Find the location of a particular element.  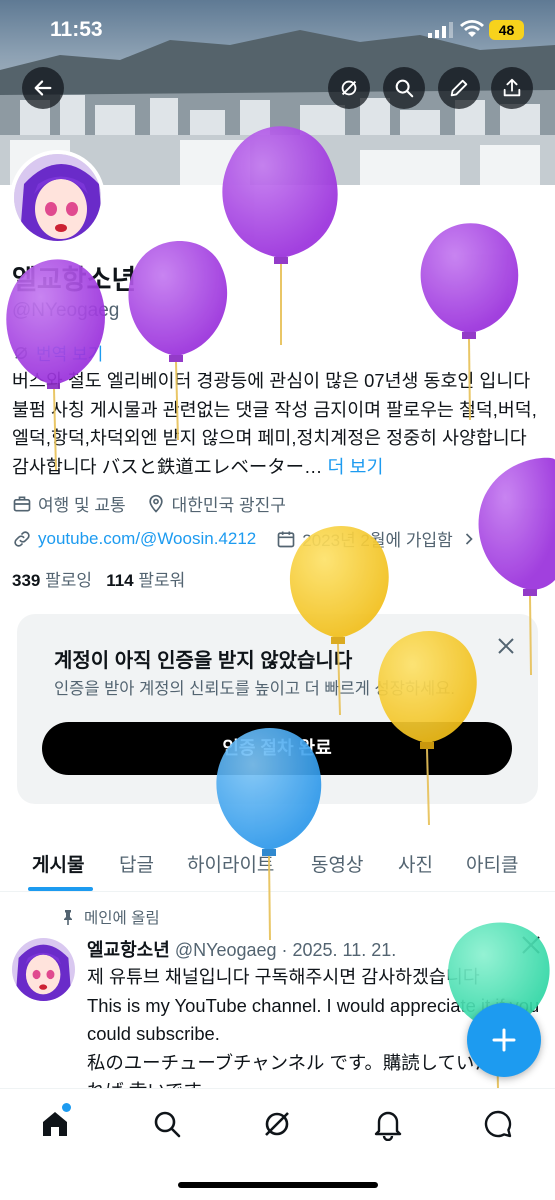

link-icon is located at coordinates (22, 538).